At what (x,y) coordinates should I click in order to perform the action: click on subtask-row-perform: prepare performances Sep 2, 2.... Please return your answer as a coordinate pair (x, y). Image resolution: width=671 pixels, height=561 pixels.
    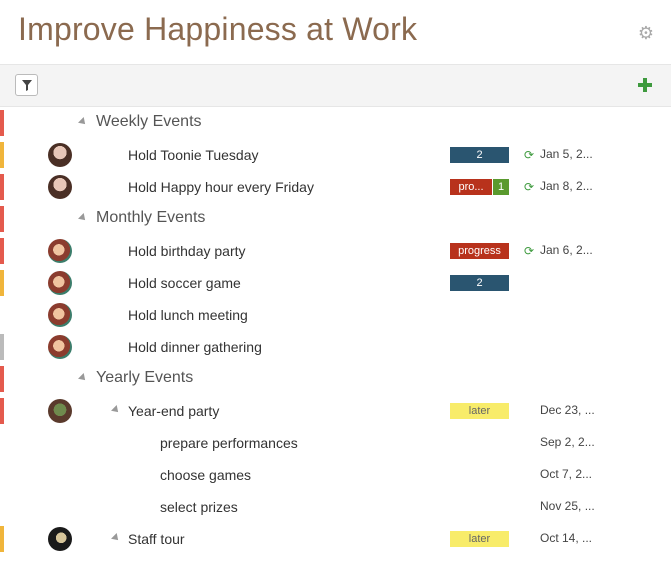
    Looking at the image, I should click on (335, 443).